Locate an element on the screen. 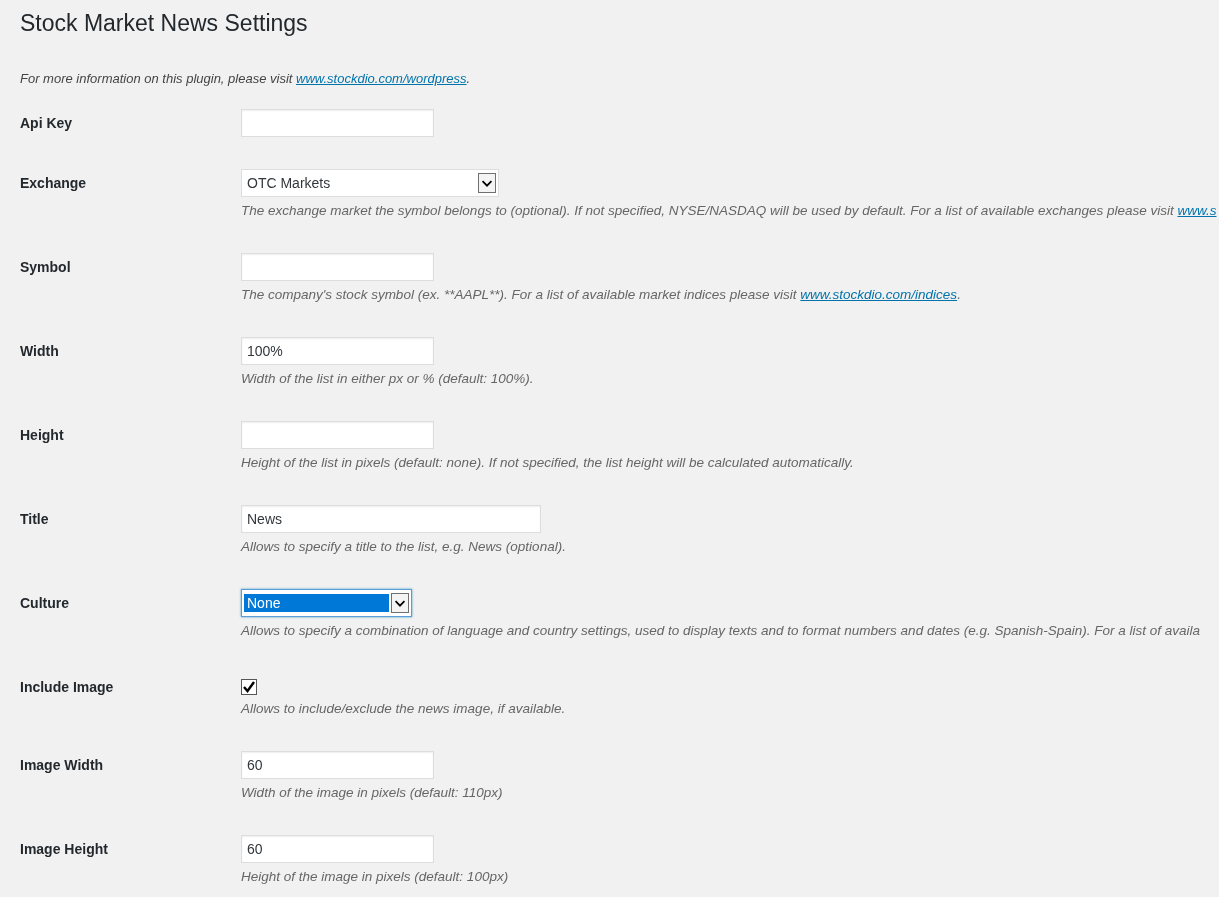 Image resolution: width=1219 pixels, height=897 pixels. link: www.s is located at coordinates (1197, 210).